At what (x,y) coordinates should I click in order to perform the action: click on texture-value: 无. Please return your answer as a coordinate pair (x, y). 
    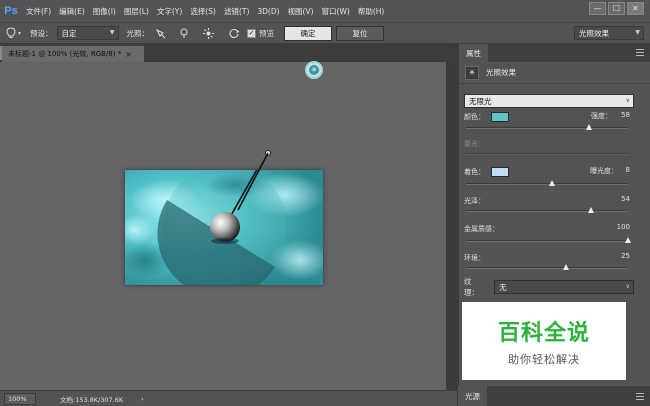
    Looking at the image, I should click on (503, 287).